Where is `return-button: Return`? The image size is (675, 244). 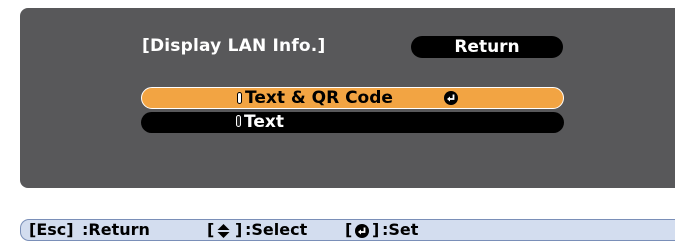 return-button: Return is located at coordinates (487, 47).